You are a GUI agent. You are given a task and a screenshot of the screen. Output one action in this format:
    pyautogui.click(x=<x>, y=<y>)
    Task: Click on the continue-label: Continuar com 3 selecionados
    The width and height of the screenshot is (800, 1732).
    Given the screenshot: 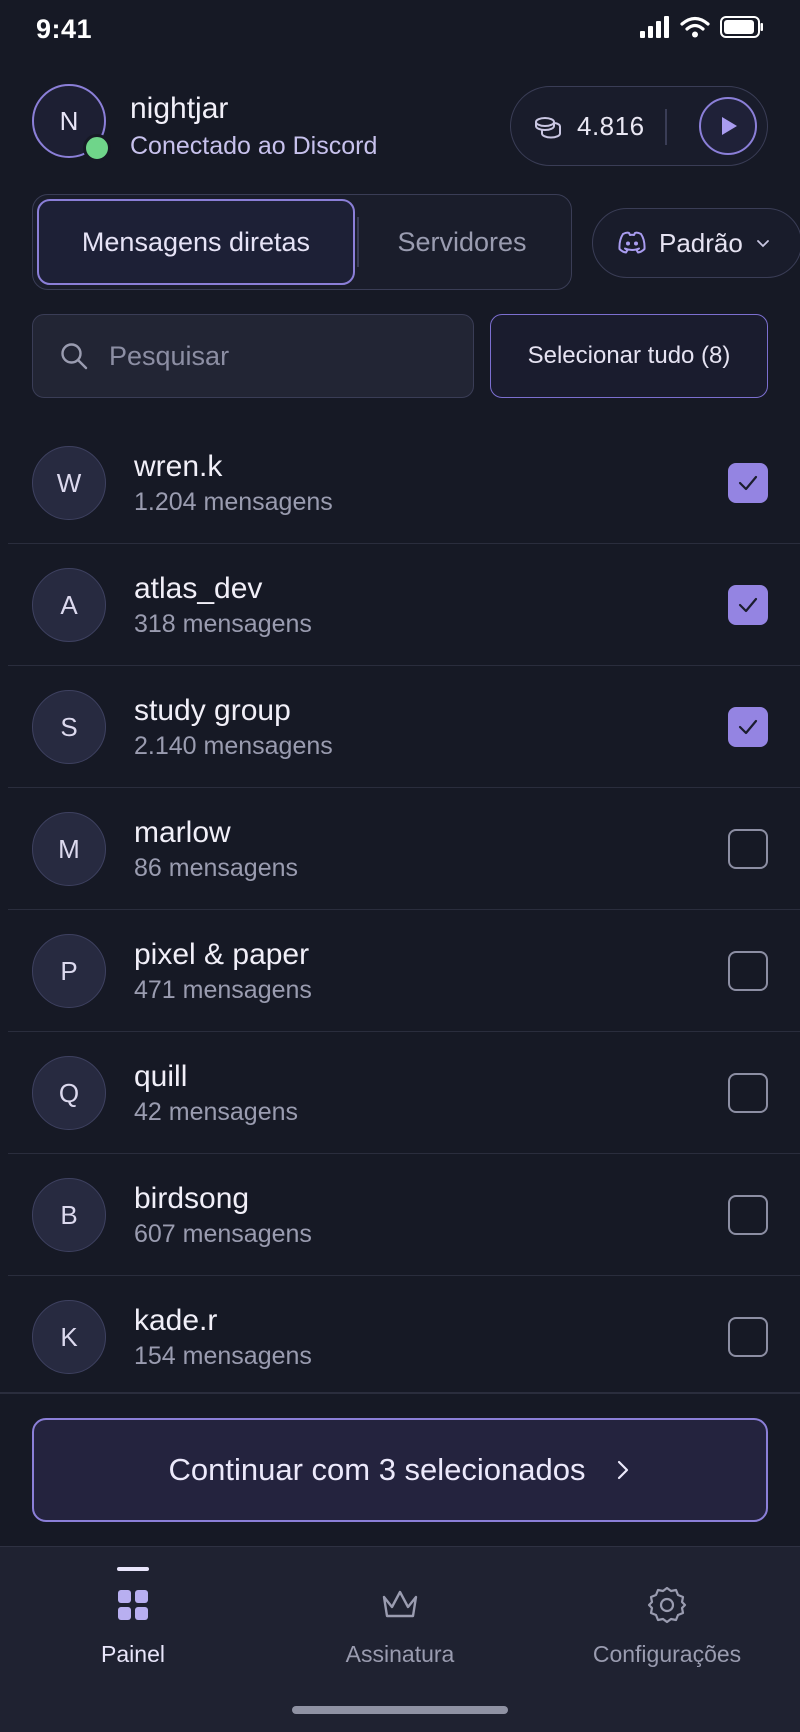 What is the action you would take?
    pyautogui.click(x=377, y=1469)
    